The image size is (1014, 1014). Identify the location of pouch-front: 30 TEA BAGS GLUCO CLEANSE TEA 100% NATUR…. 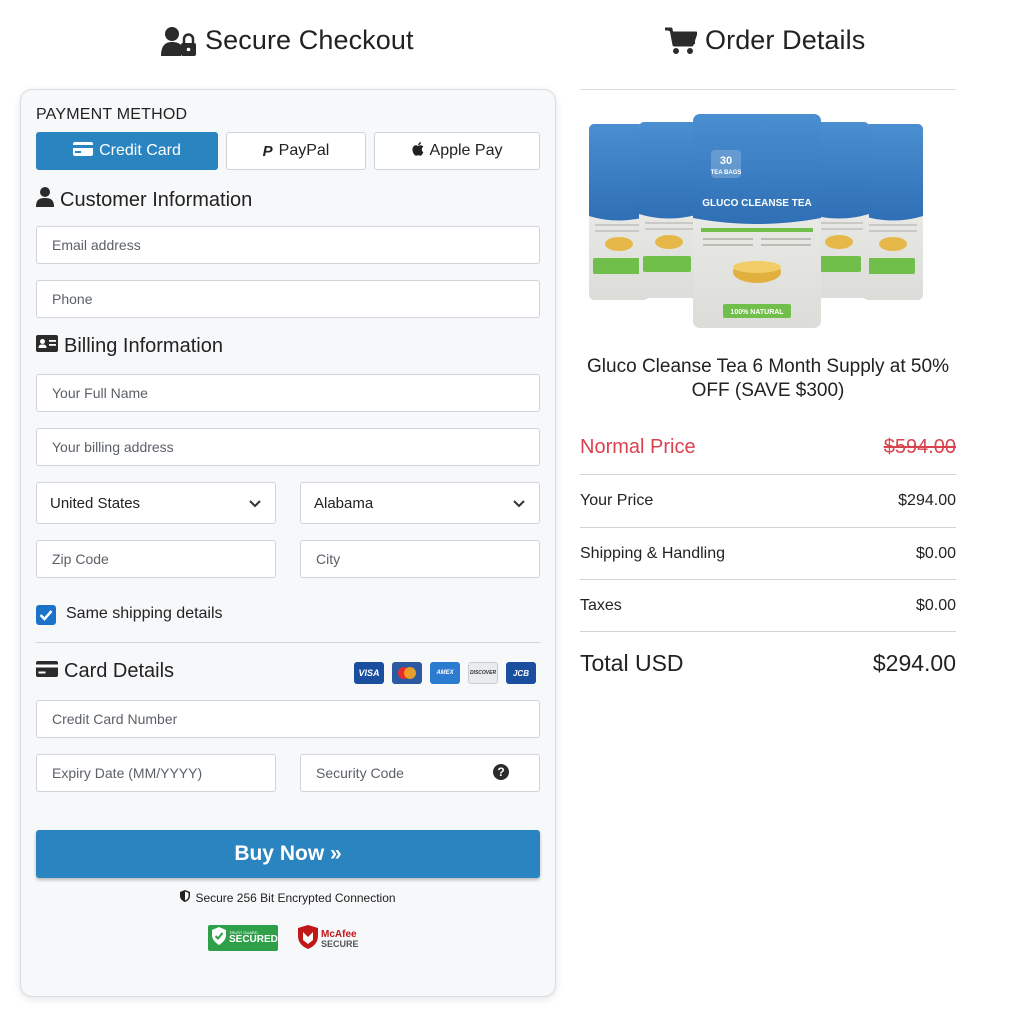
(757, 221).